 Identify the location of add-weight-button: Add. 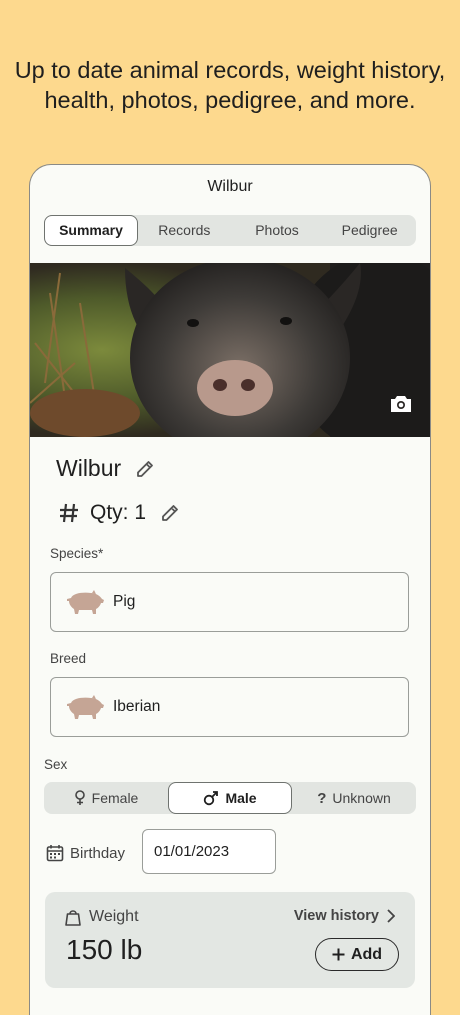
(357, 954).